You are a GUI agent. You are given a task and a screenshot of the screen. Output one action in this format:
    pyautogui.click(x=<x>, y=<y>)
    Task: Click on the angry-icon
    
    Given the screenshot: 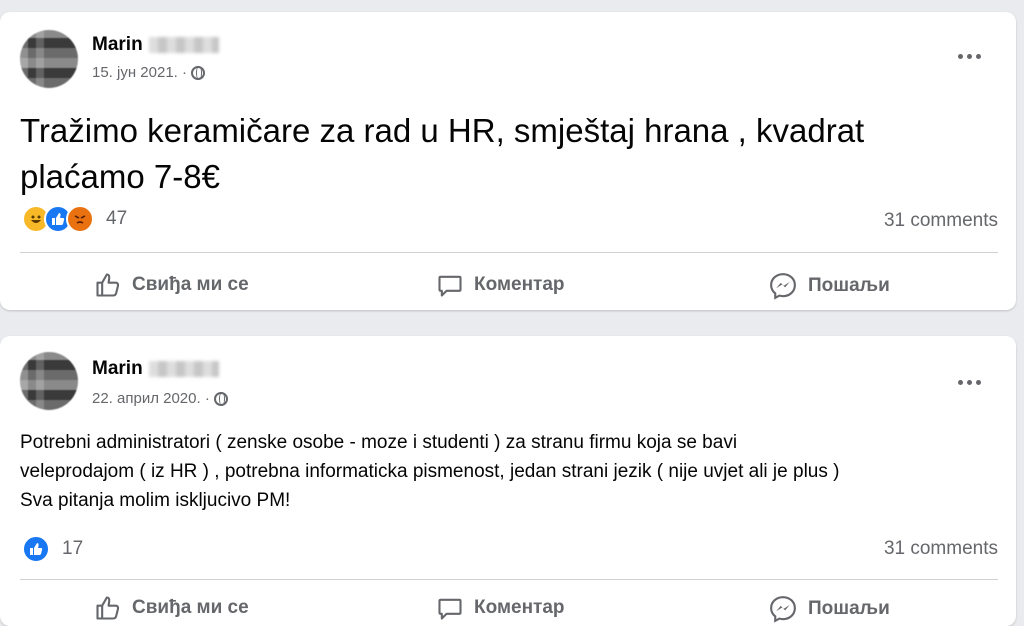 What is the action you would take?
    pyautogui.click(x=80, y=219)
    